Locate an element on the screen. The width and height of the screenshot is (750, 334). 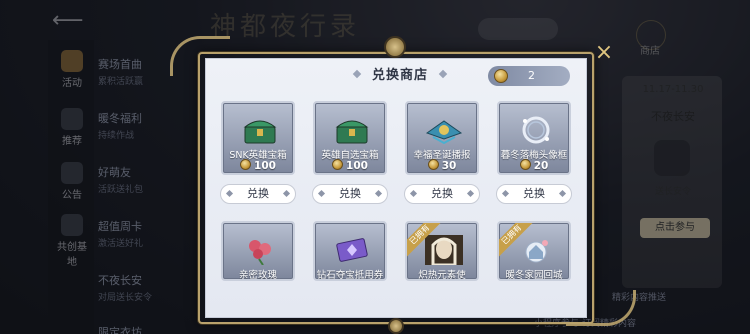
shop-item-card: 亲密玫瑰 is located at coordinates (258, 251).